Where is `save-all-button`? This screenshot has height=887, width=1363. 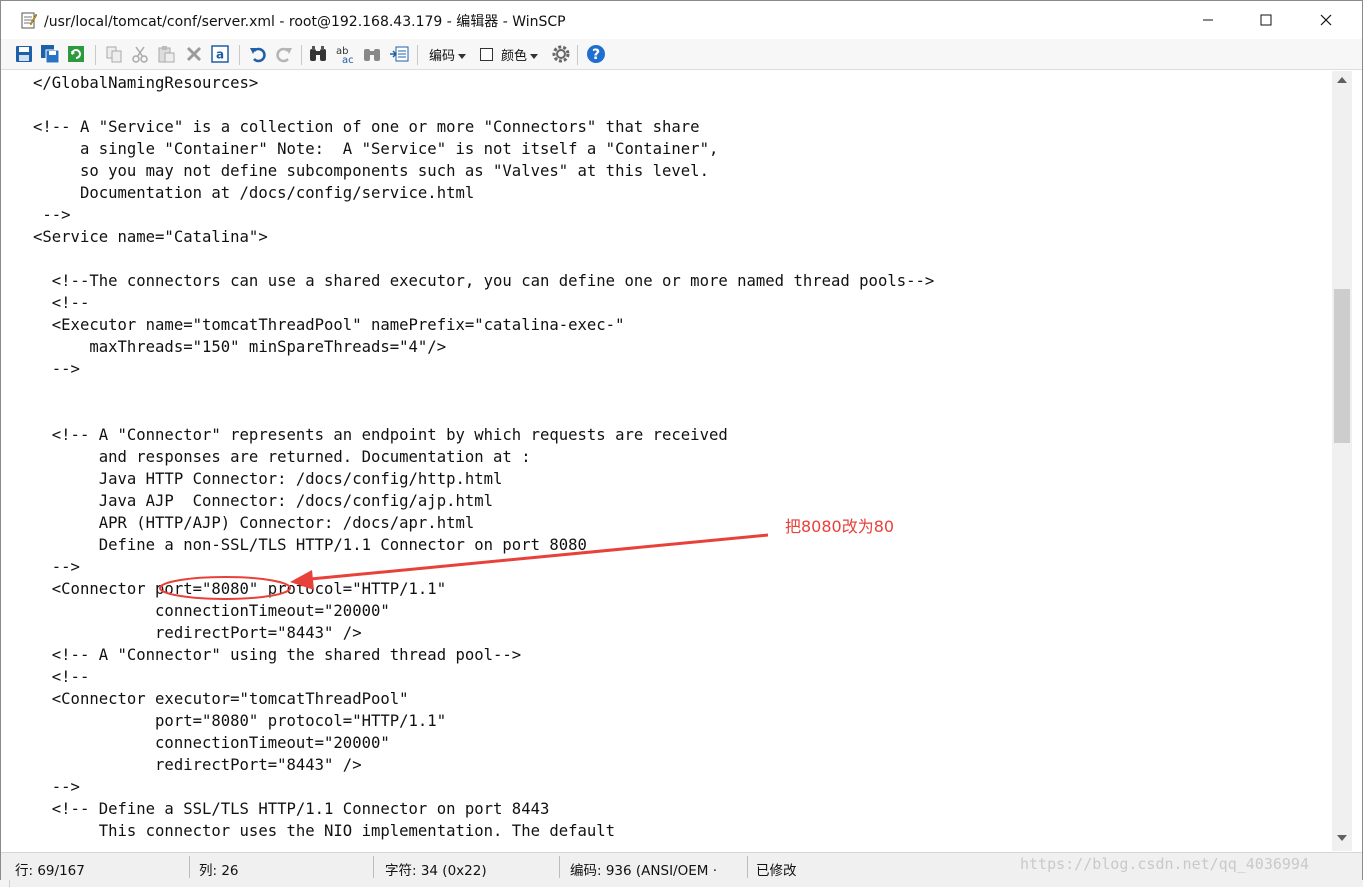
save-all-button is located at coordinates (50, 54).